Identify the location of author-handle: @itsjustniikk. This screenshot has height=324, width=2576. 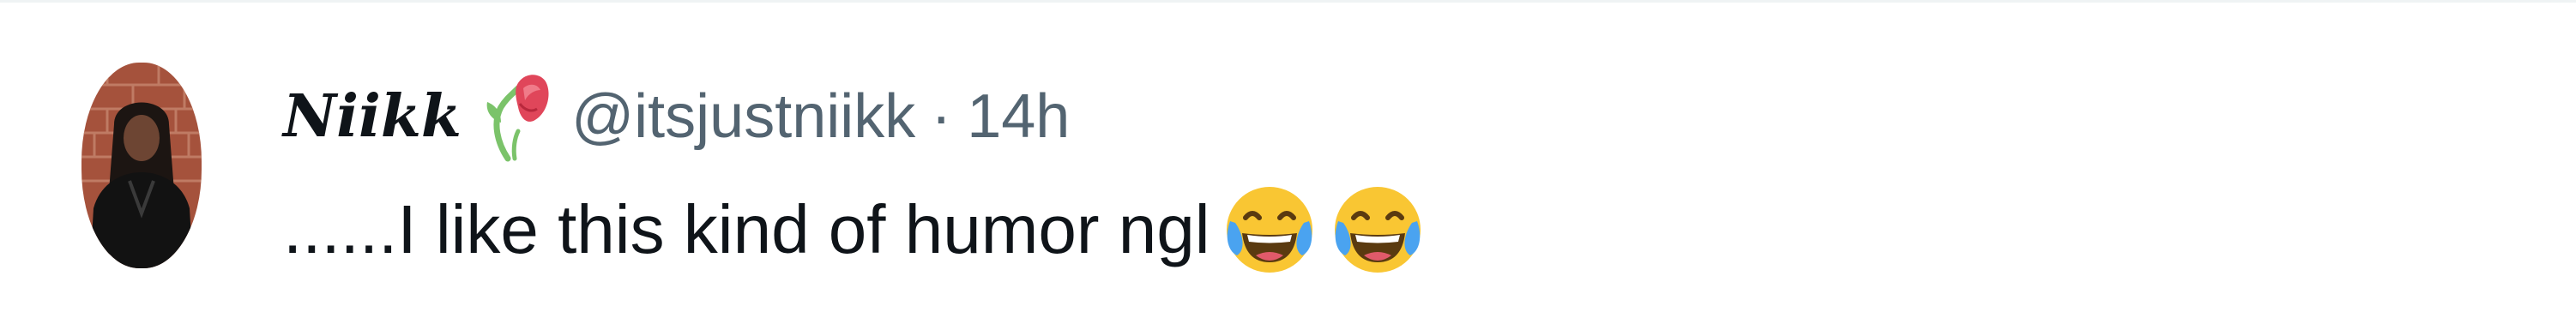
(743, 117).